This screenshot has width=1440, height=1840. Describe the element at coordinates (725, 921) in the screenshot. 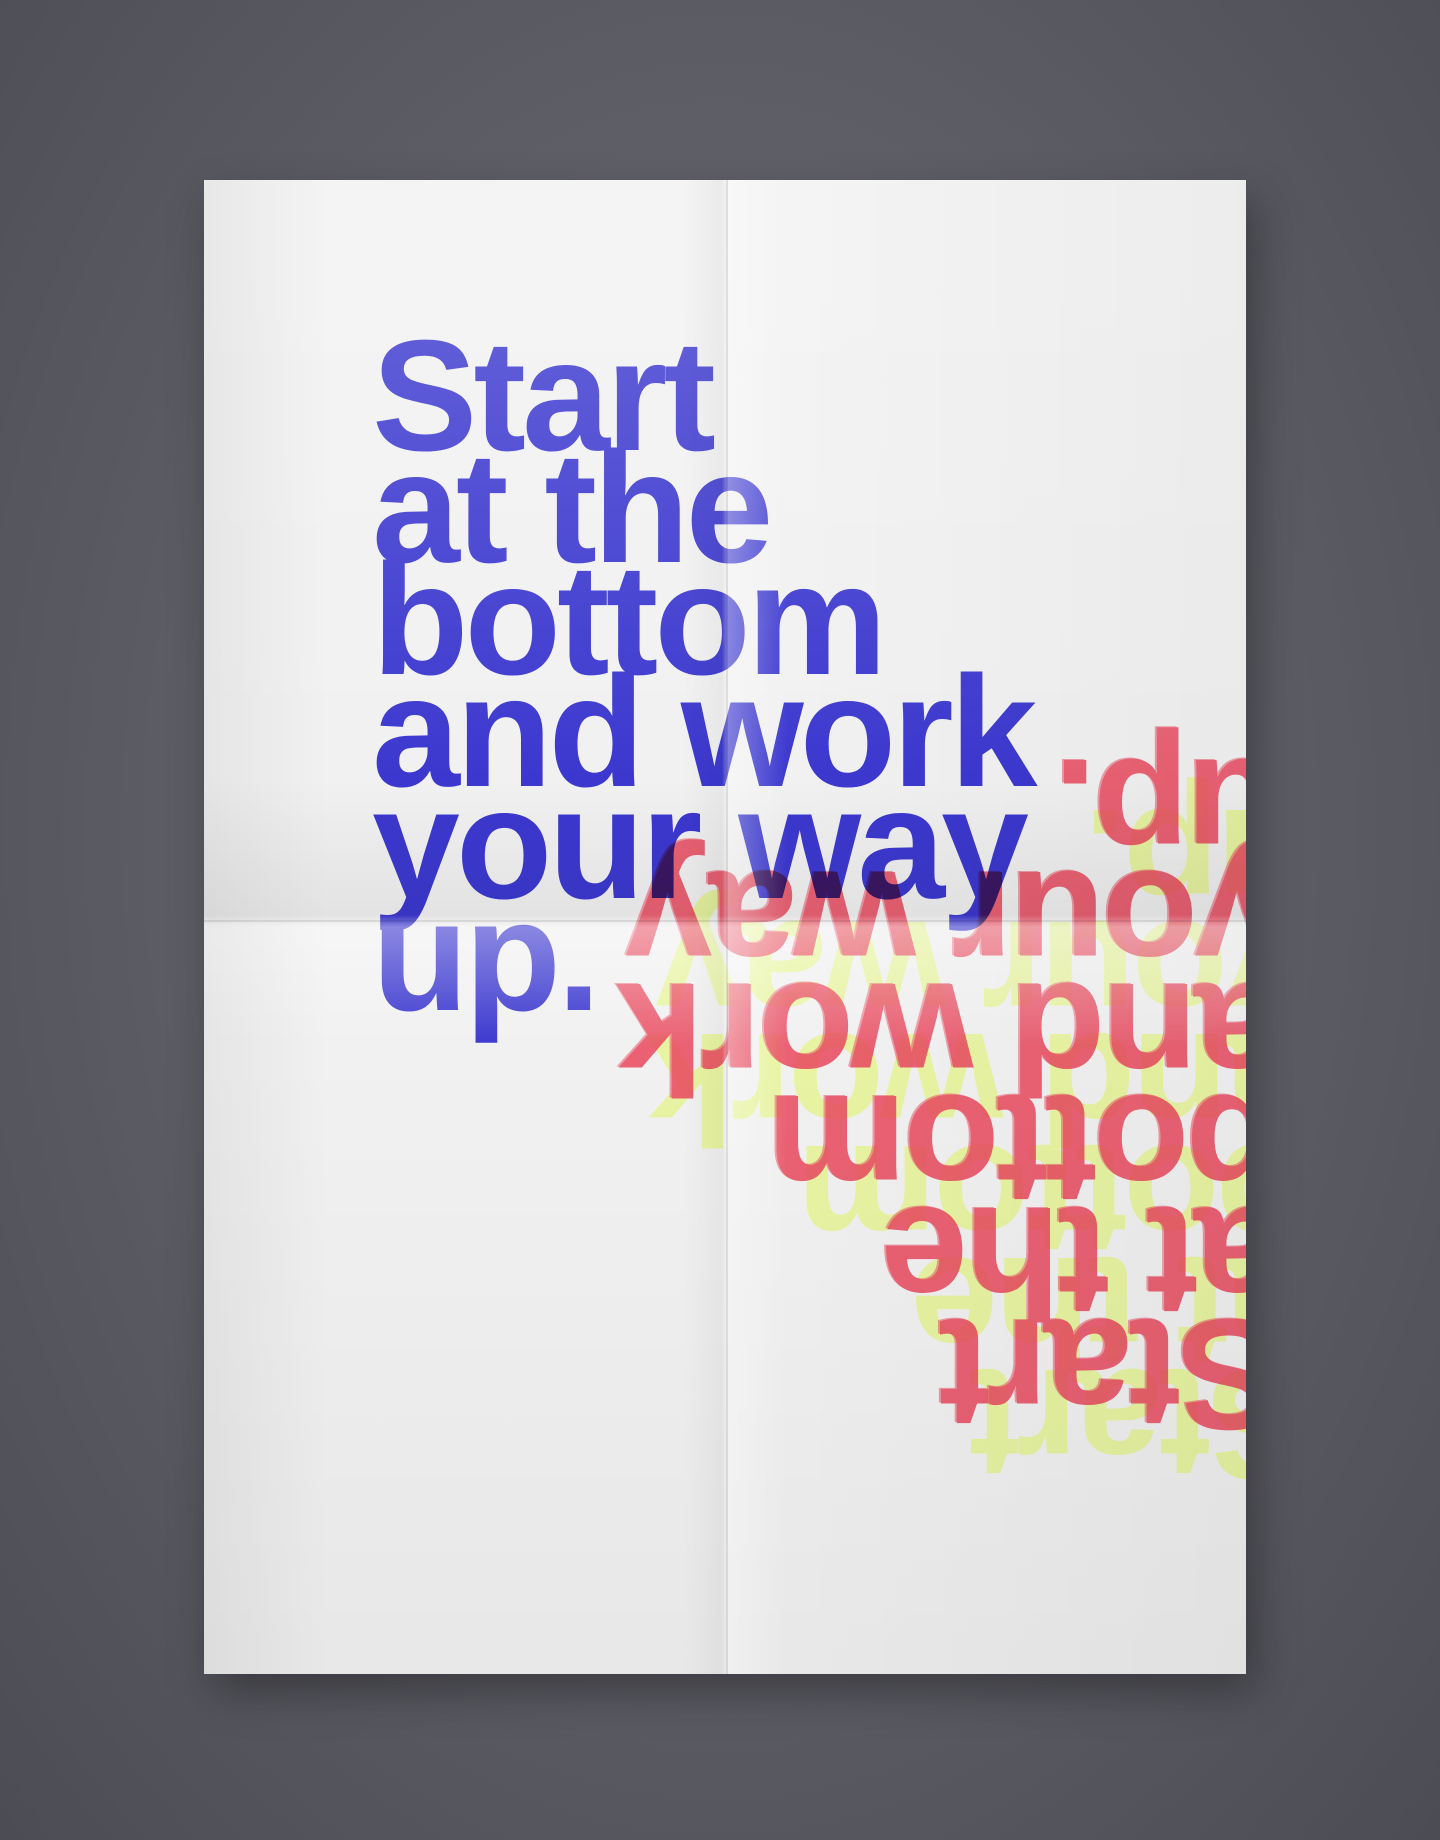

I see `horizontal-fold-crease` at that location.